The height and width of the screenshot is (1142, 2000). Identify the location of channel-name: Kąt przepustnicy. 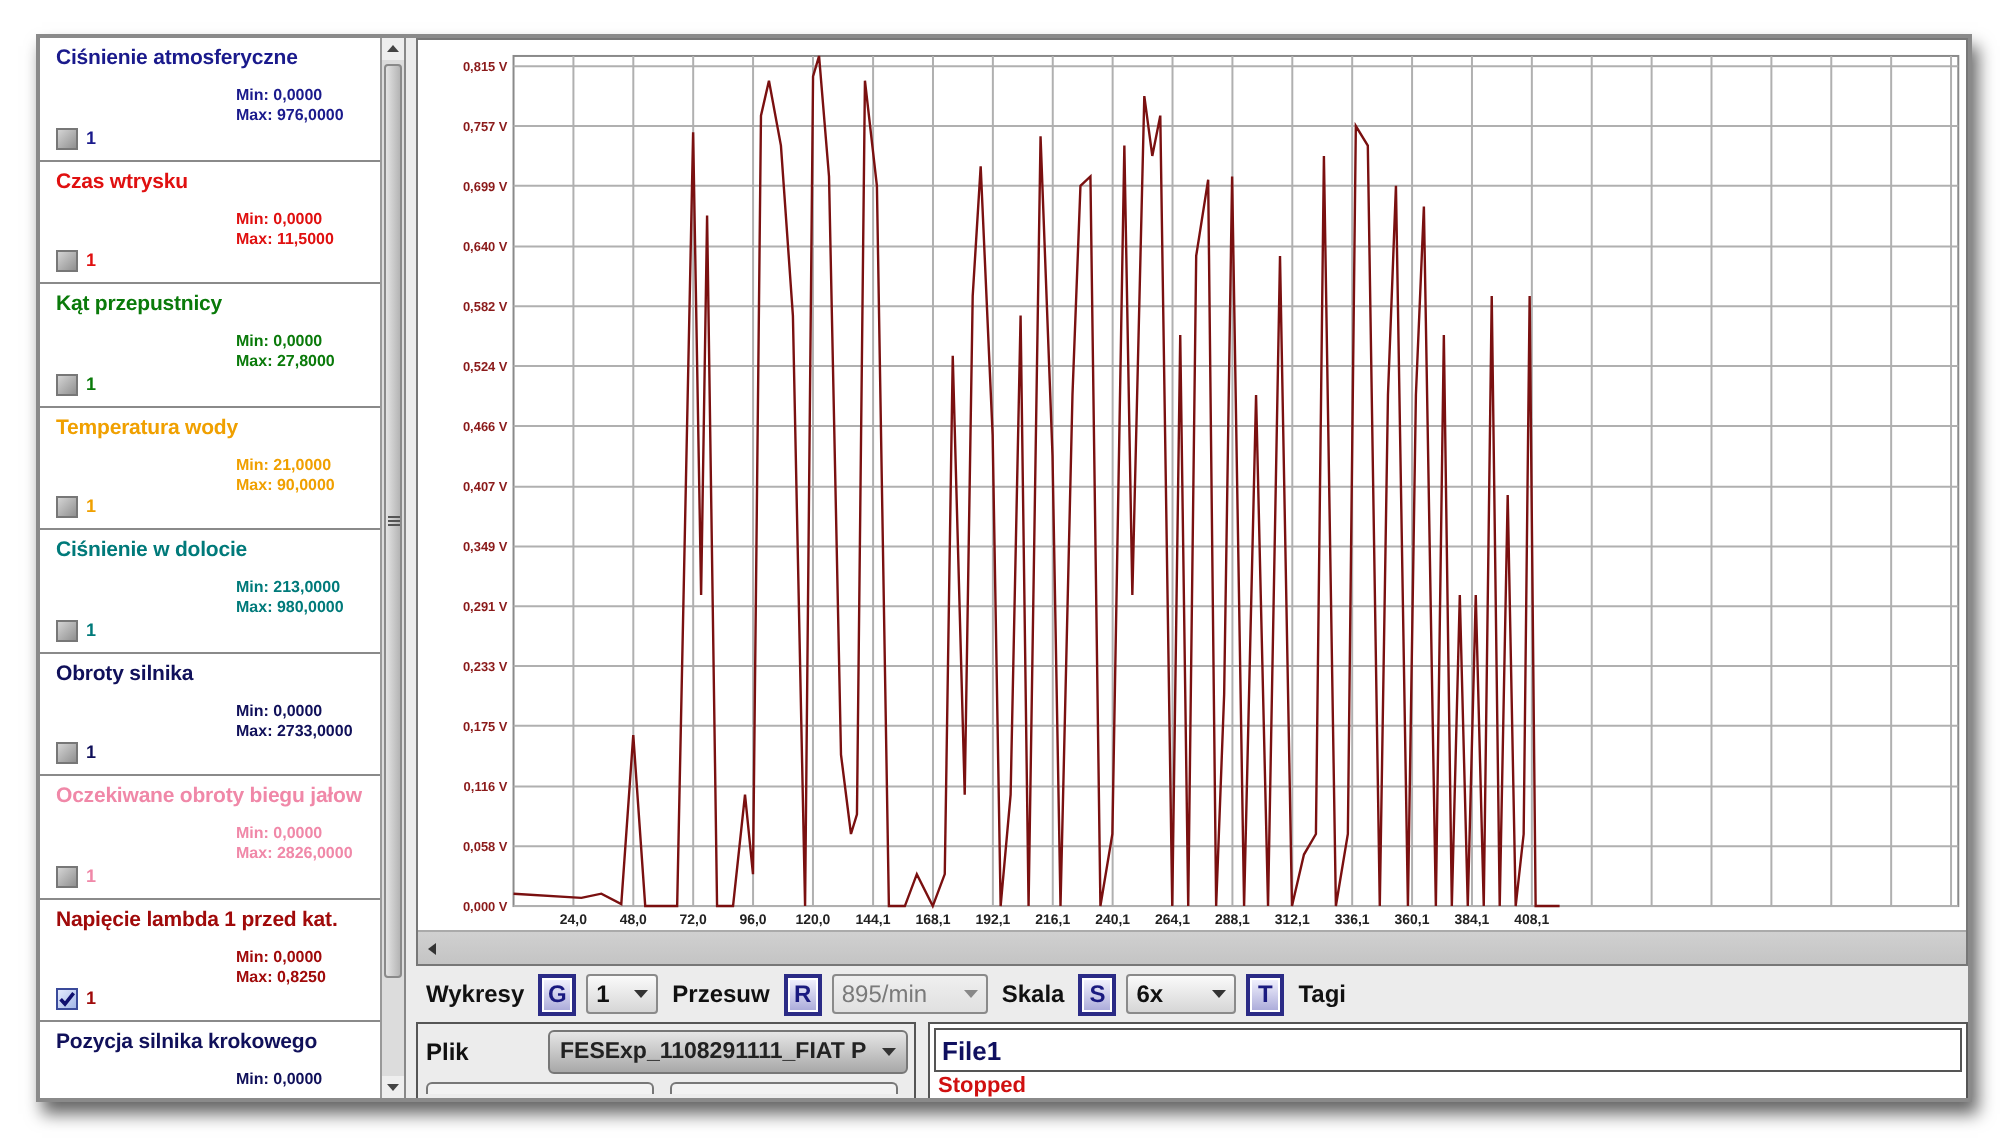
(139, 305).